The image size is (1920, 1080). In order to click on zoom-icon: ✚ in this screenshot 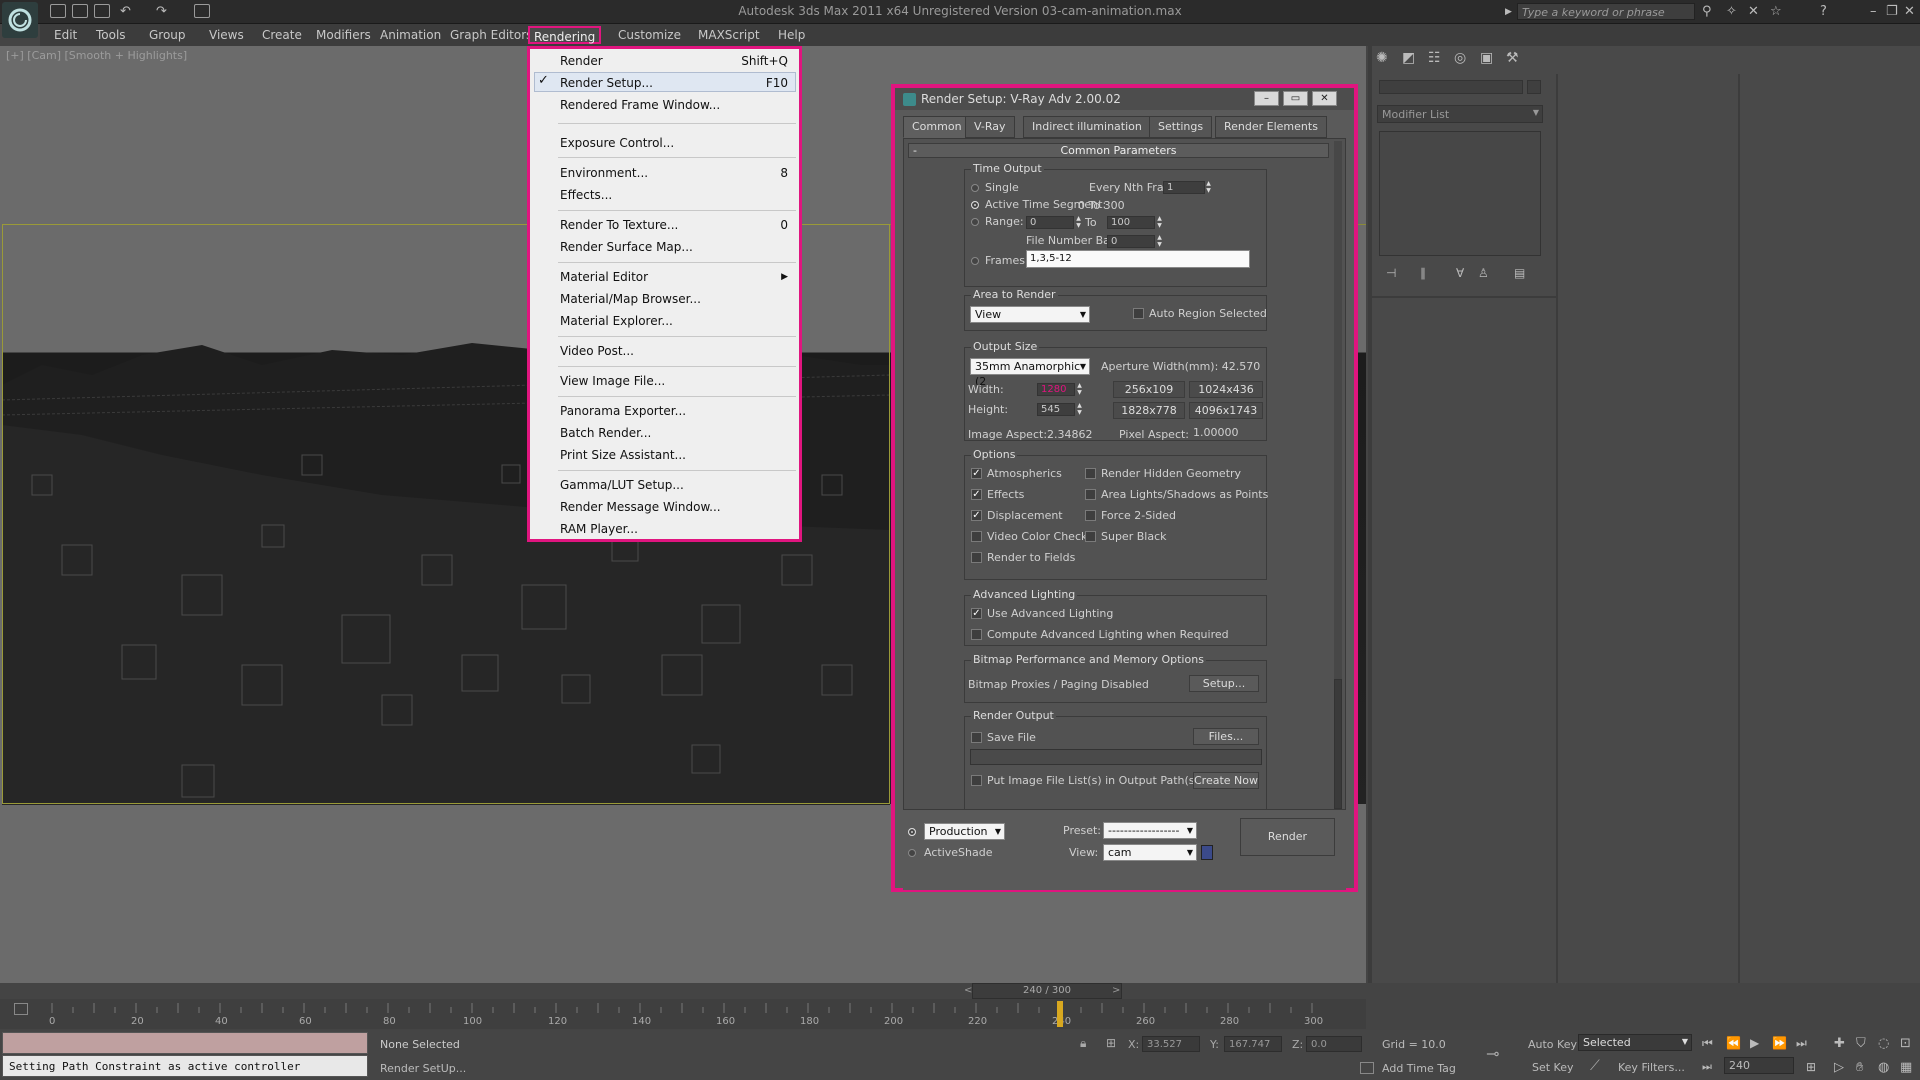, I will do `click(1839, 1043)`.